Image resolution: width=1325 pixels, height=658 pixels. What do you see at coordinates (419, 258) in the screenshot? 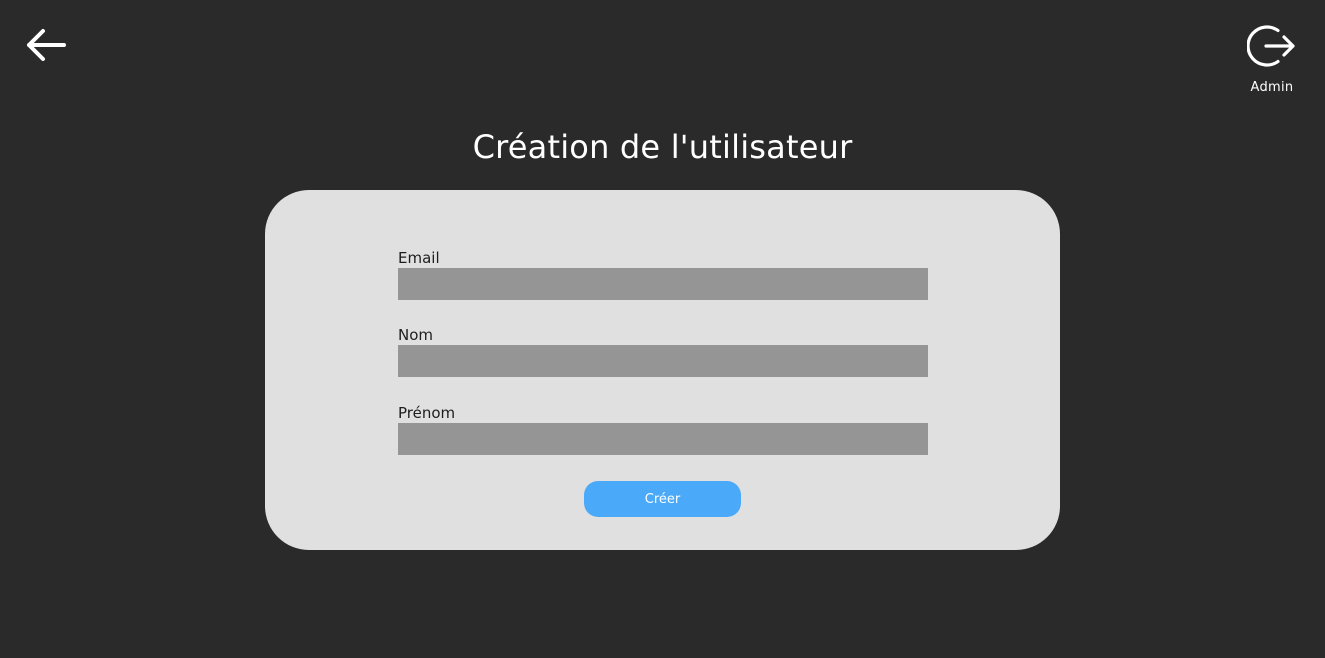
I see `email-label: Email` at bounding box center [419, 258].